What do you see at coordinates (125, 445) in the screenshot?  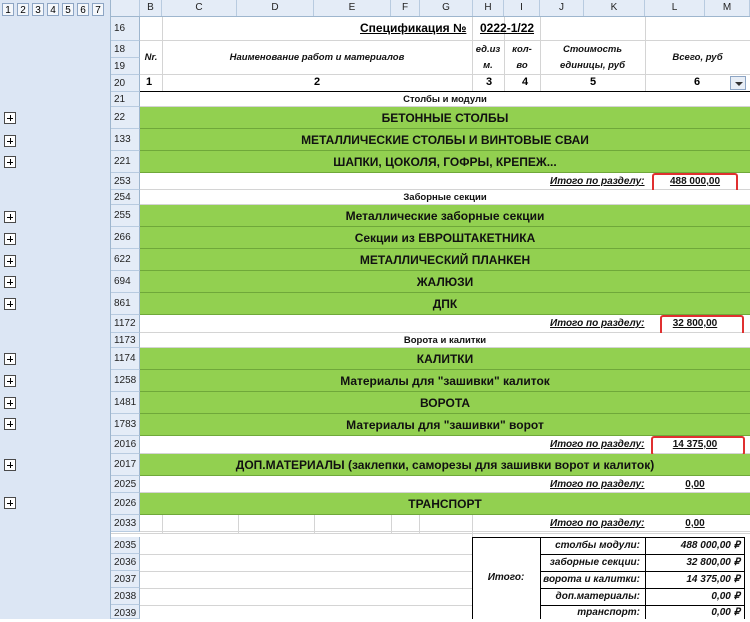 I see `row-header-2016: 2016` at bounding box center [125, 445].